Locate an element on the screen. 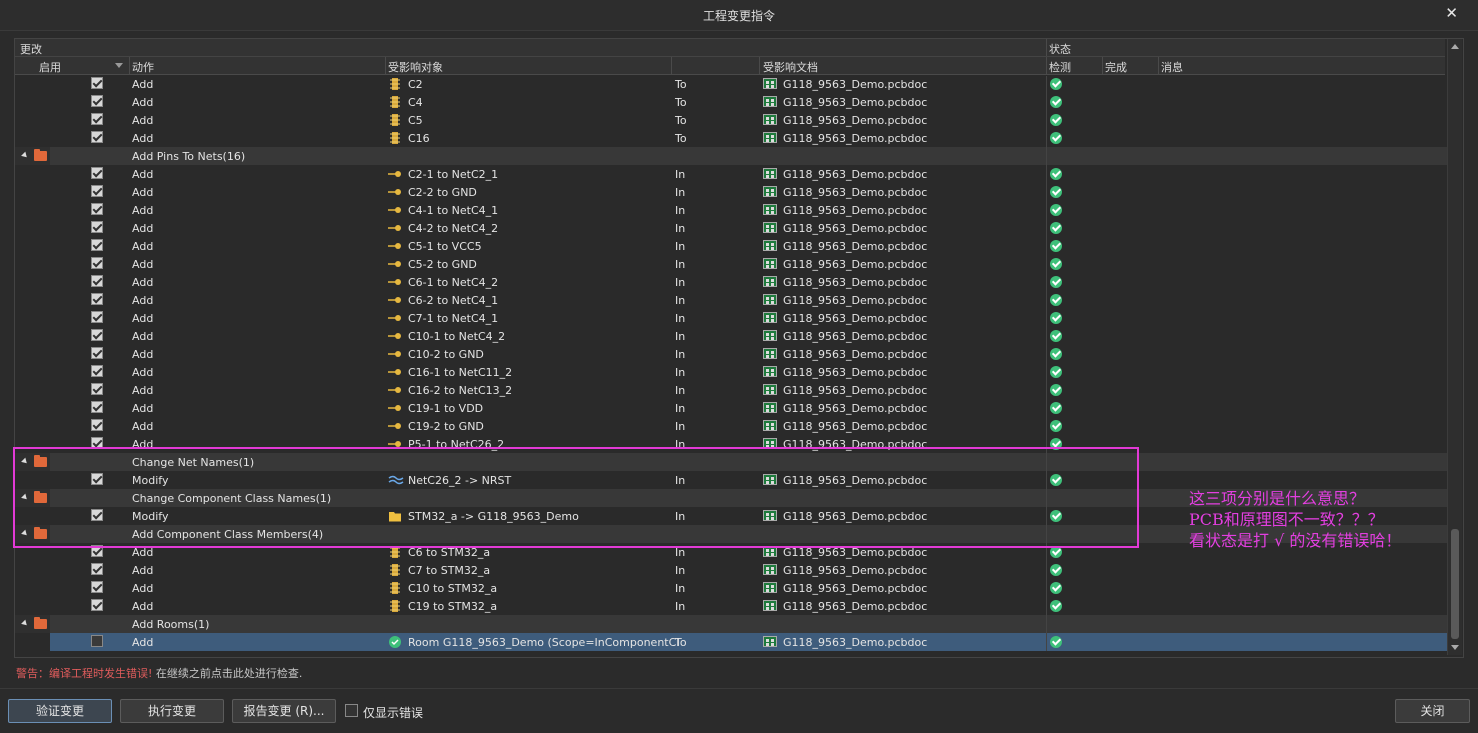 This screenshot has width=1478, height=733. close-button: 关闭 is located at coordinates (1432, 711).